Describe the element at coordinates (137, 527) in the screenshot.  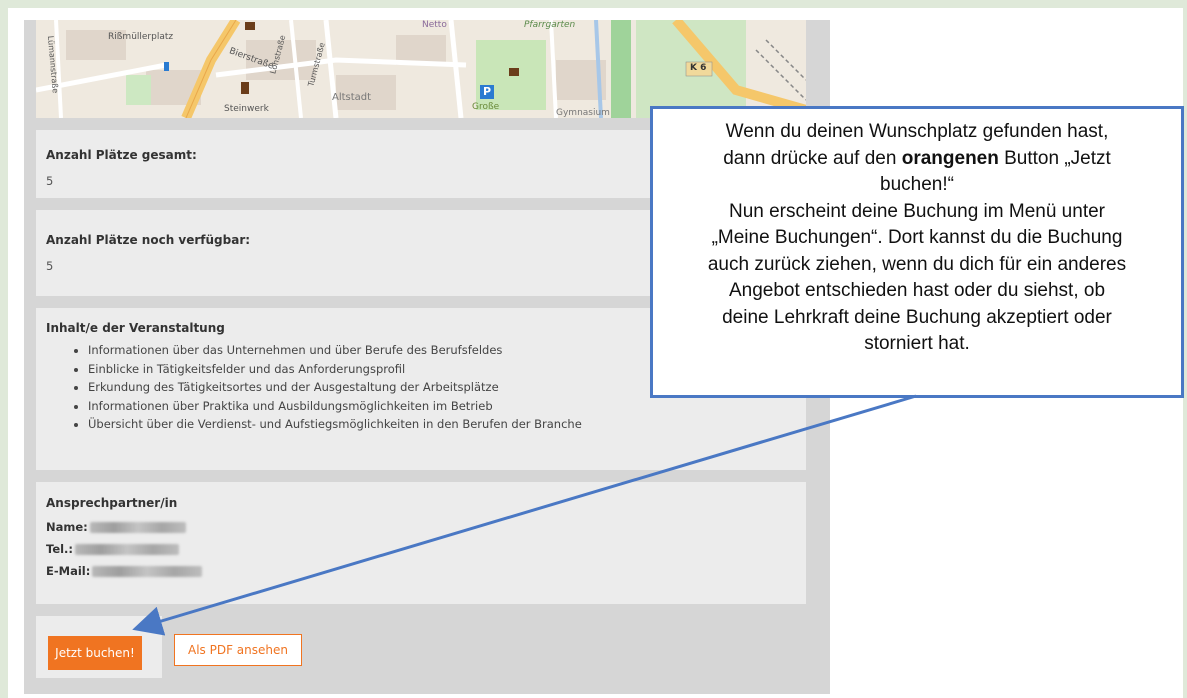
I see `redacted-name` at that location.